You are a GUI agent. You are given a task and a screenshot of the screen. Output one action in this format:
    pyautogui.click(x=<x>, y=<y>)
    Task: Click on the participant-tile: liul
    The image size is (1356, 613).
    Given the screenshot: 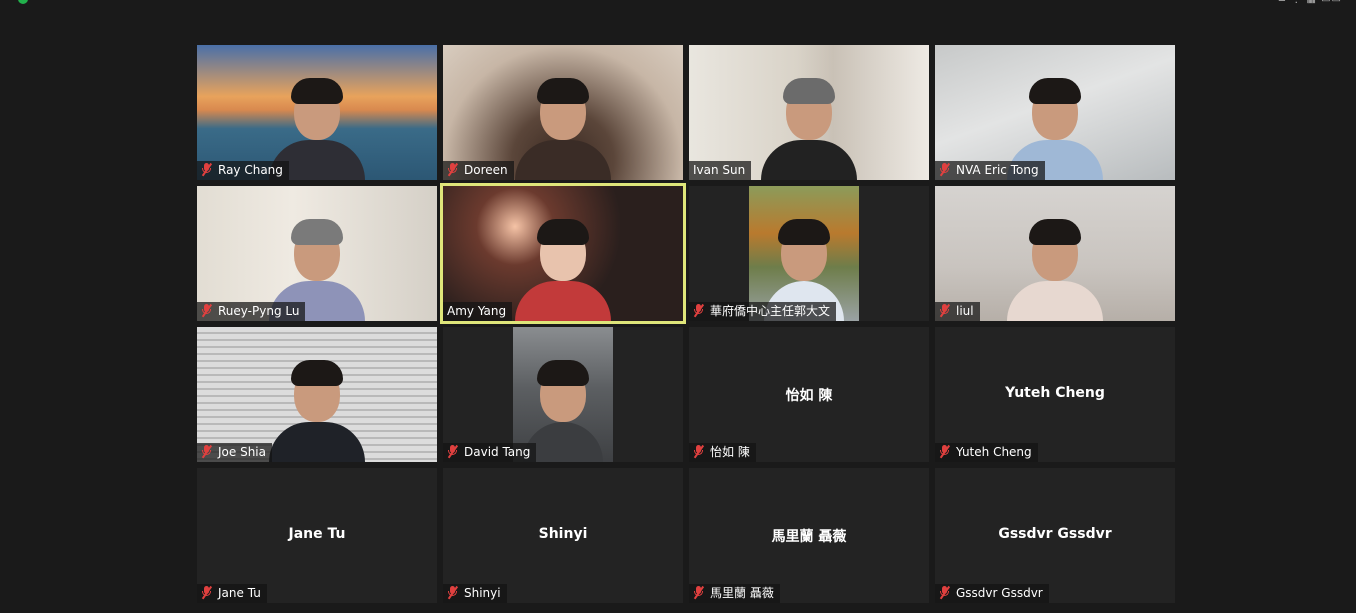 What is the action you would take?
    pyautogui.click(x=1055, y=253)
    